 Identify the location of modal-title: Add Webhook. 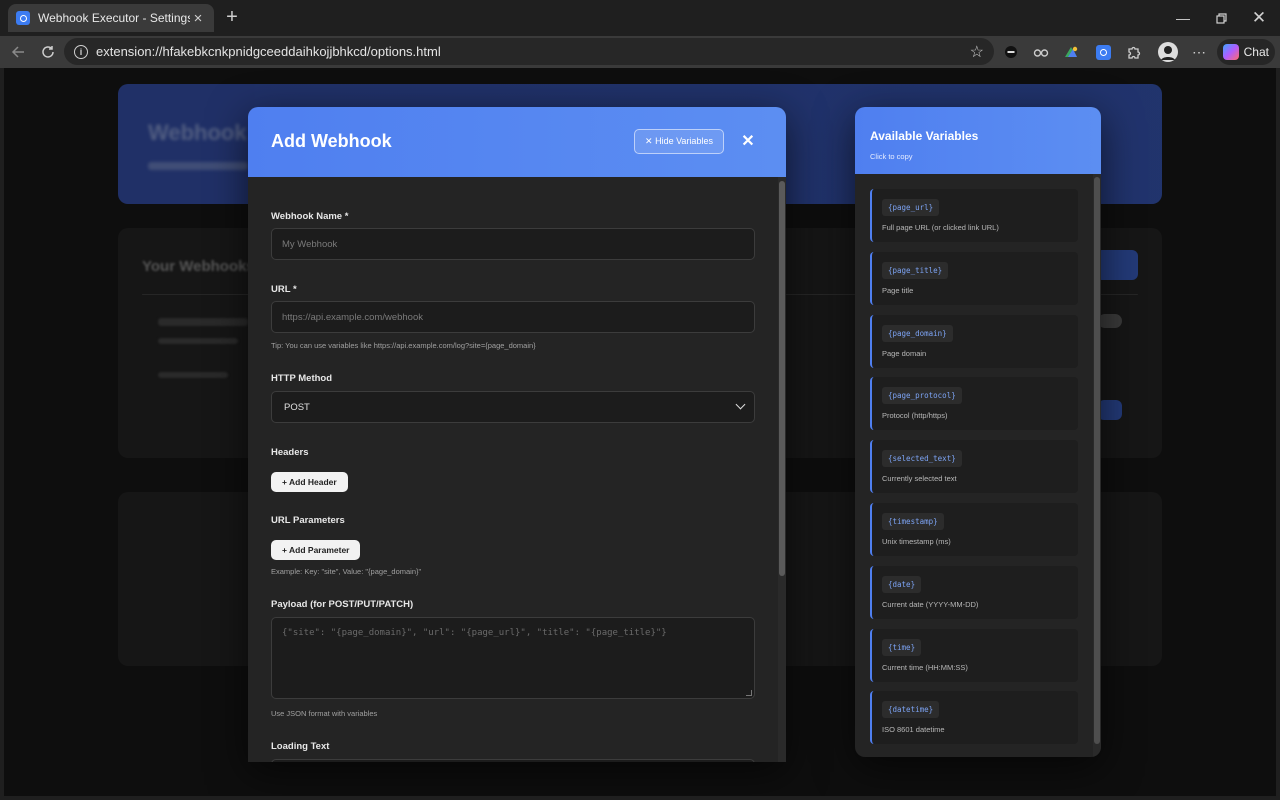
(331, 141).